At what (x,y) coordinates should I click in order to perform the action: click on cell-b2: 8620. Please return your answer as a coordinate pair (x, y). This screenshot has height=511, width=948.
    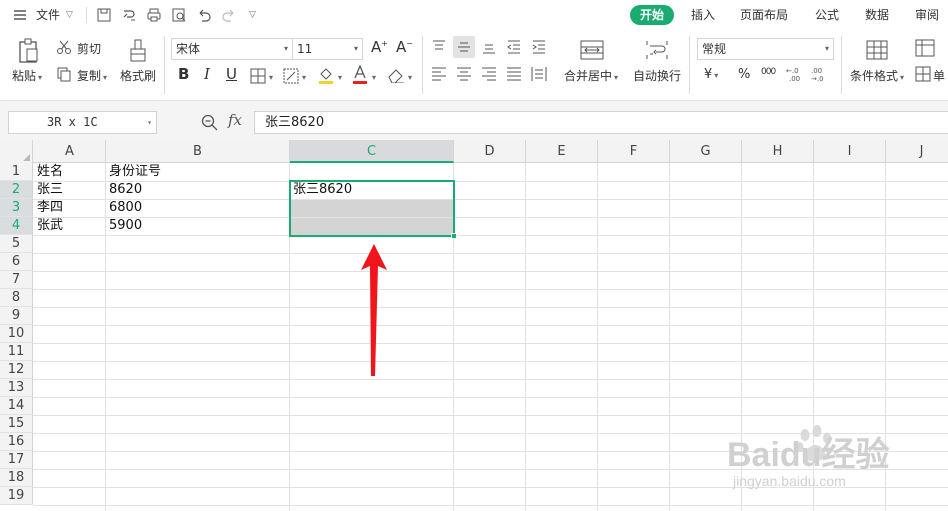
    Looking at the image, I should click on (124, 190).